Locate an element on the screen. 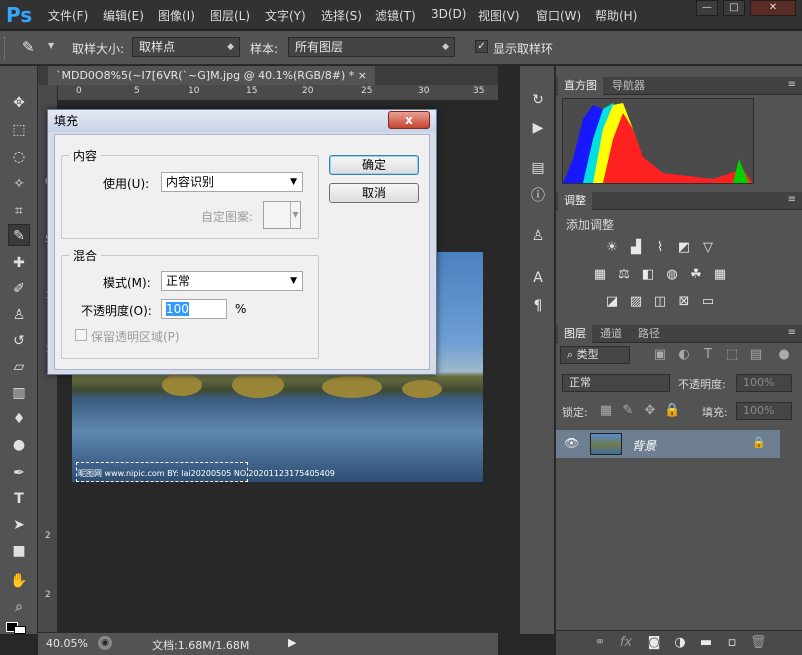 The height and width of the screenshot is (655, 802). quick-selection-tool-icon: ✧ is located at coordinates (19, 184).